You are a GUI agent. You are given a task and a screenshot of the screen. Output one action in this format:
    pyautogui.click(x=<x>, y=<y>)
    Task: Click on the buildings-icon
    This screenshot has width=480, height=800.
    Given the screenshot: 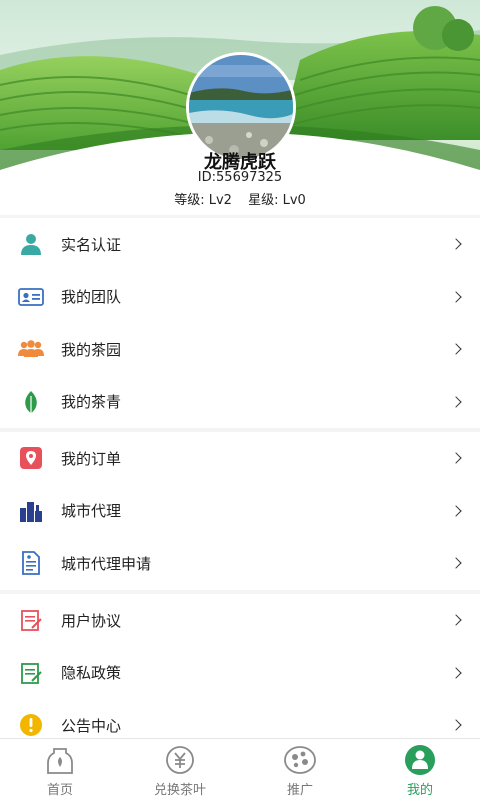 What is the action you would take?
    pyautogui.click(x=31, y=511)
    